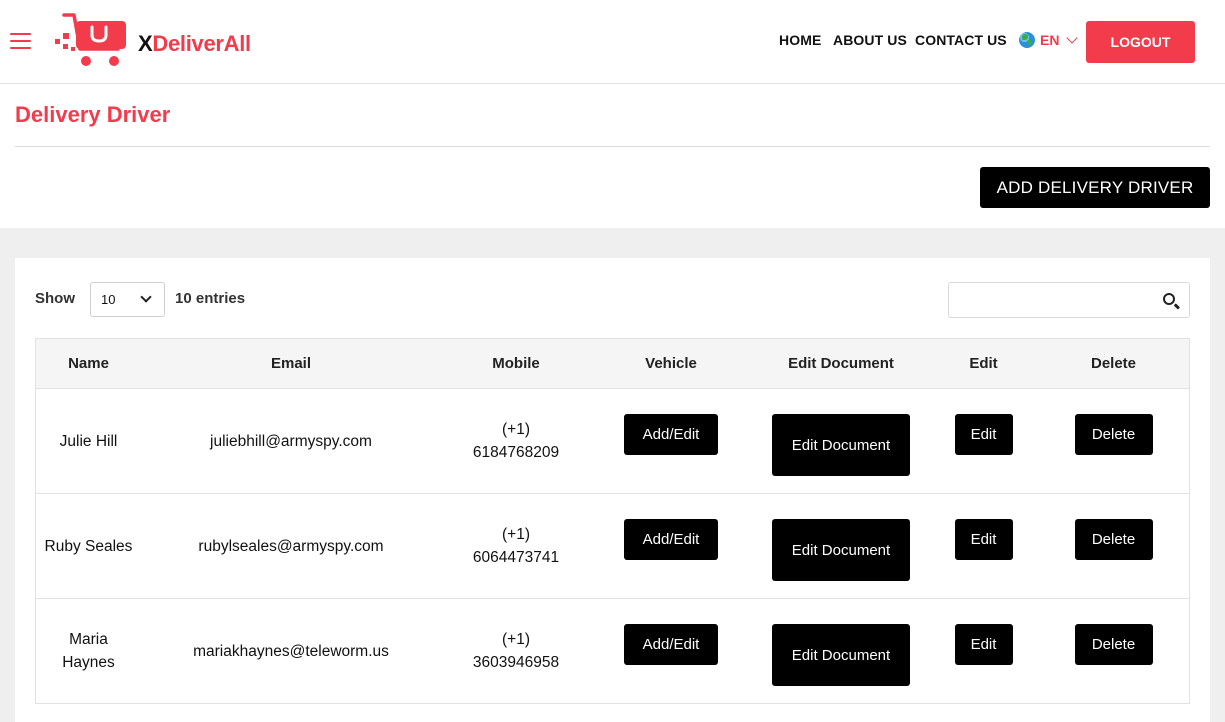  What do you see at coordinates (800, 40) in the screenshot?
I see `nav-home-link: HOME` at bounding box center [800, 40].